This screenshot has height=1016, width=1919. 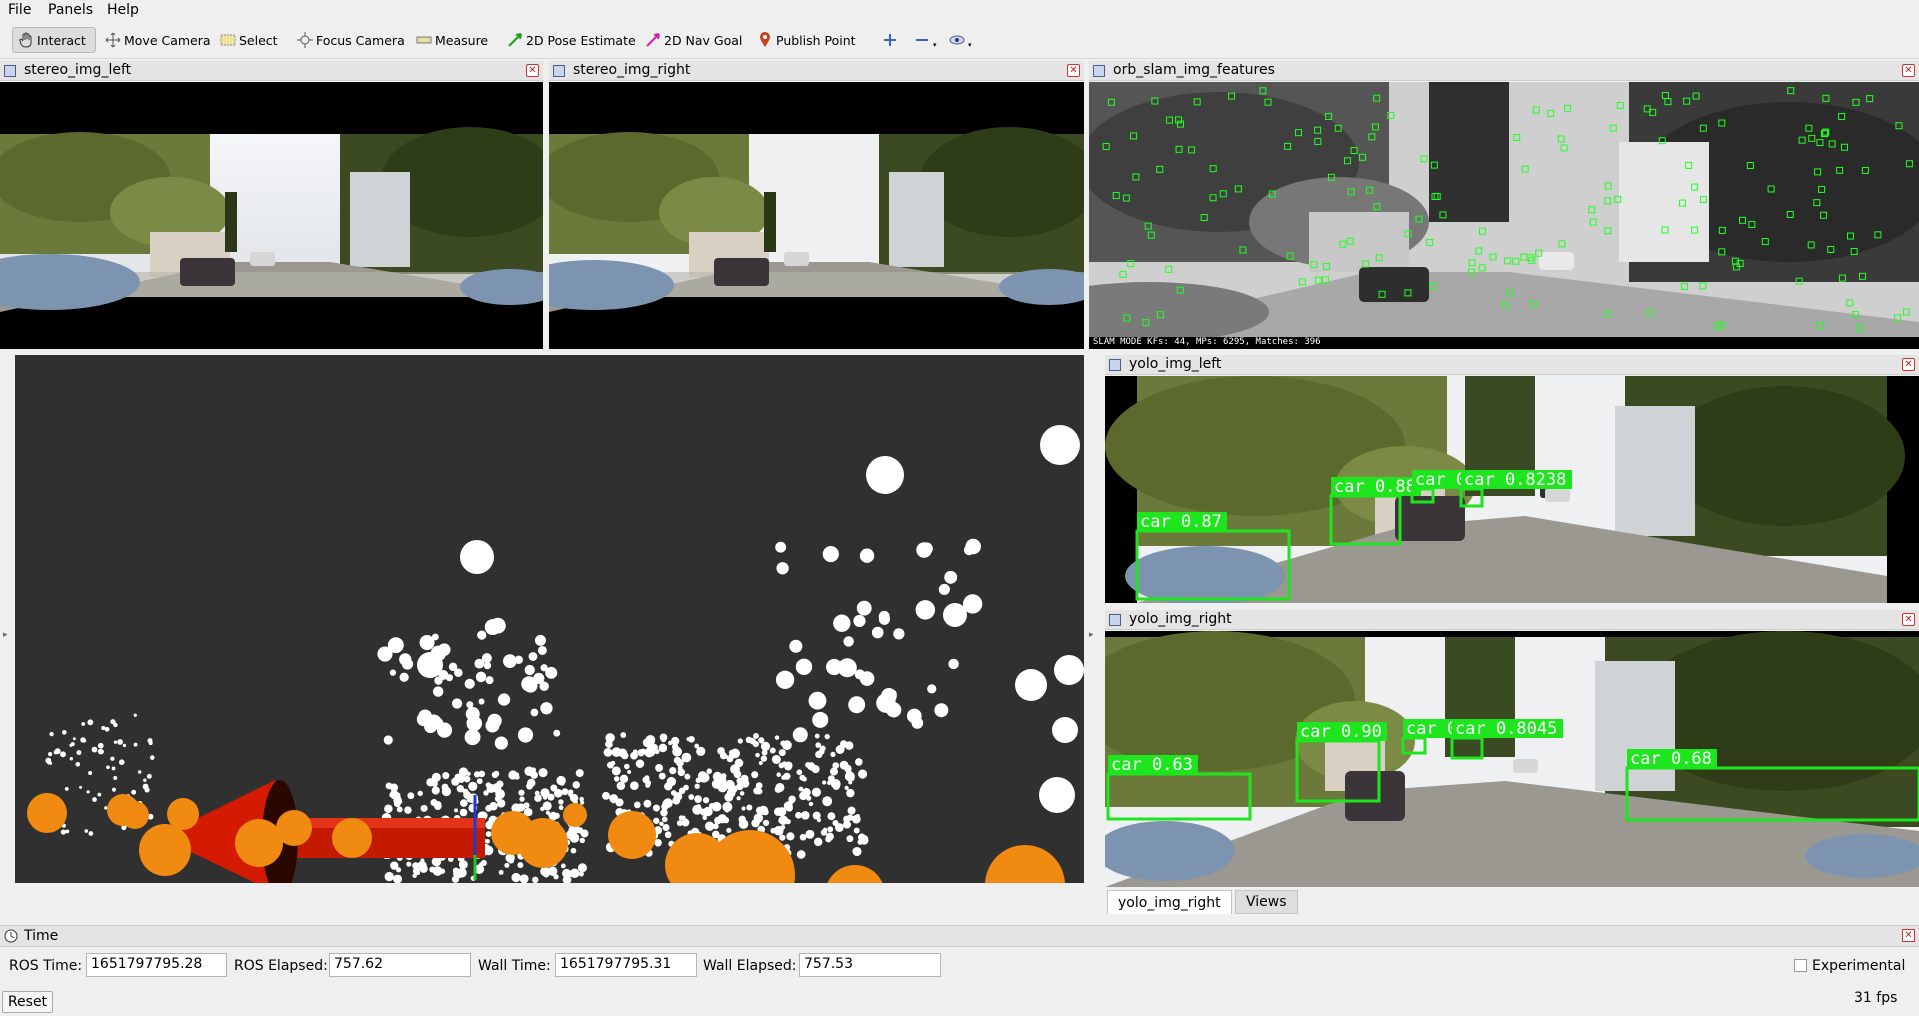 What do you see at coordinates (19, 10) in the screenshot?
I see `menu-file: File` at bounding box center [19, 10].